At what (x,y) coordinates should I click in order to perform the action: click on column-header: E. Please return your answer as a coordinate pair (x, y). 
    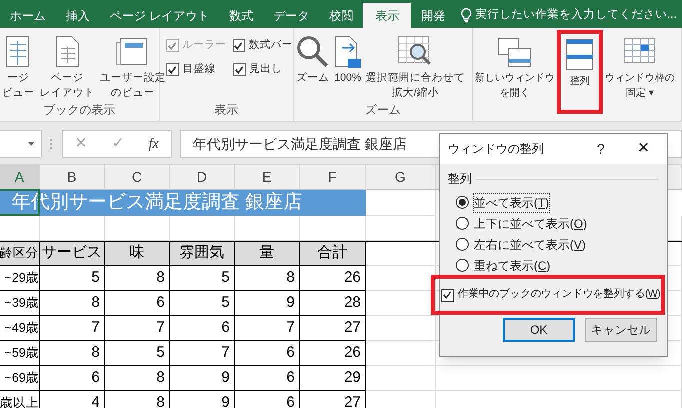
    Looking at the image, I should click on (267, 177).